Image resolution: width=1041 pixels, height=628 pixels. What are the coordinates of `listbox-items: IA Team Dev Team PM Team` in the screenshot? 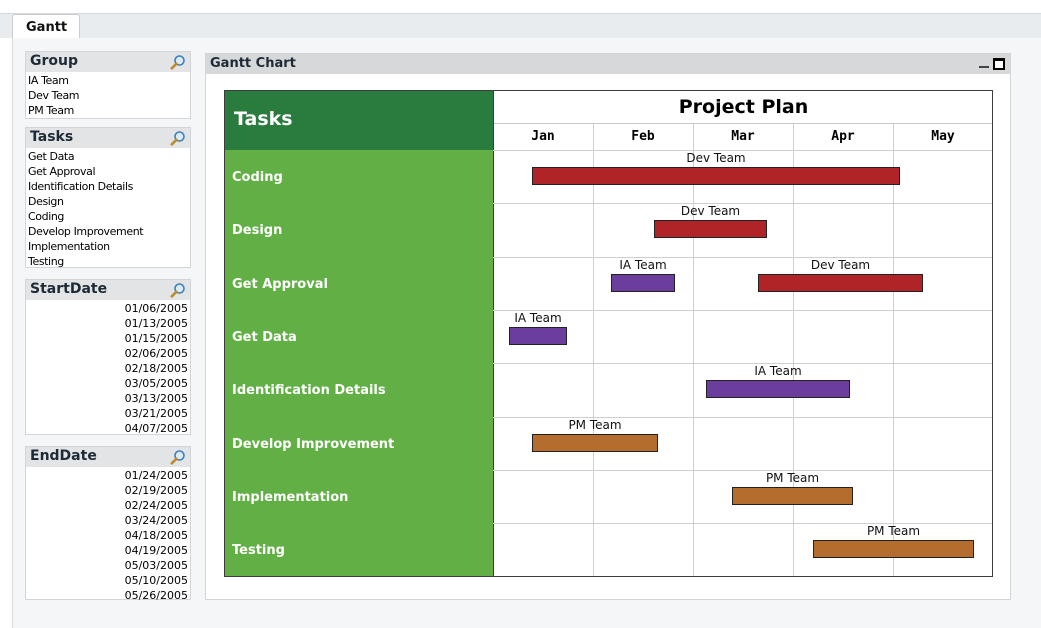 It's located at (108, 95).